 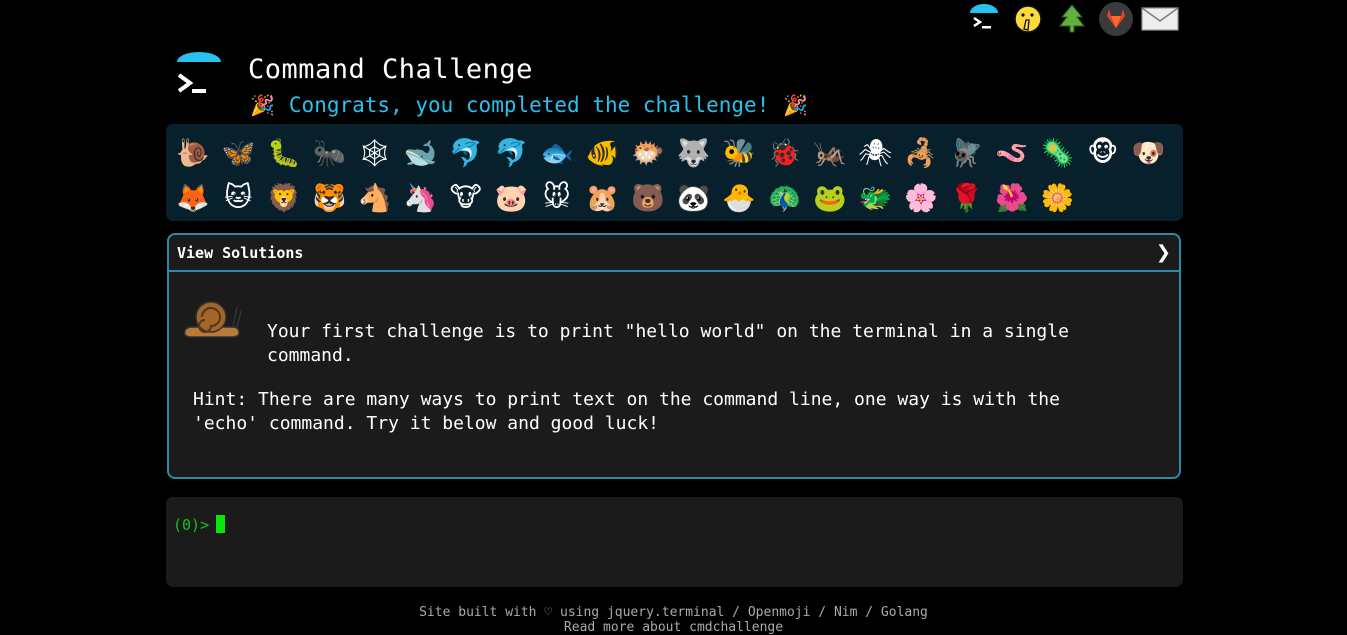 I want to click on challenge-emoji-7: 🐬, so click(x=512, y=152).